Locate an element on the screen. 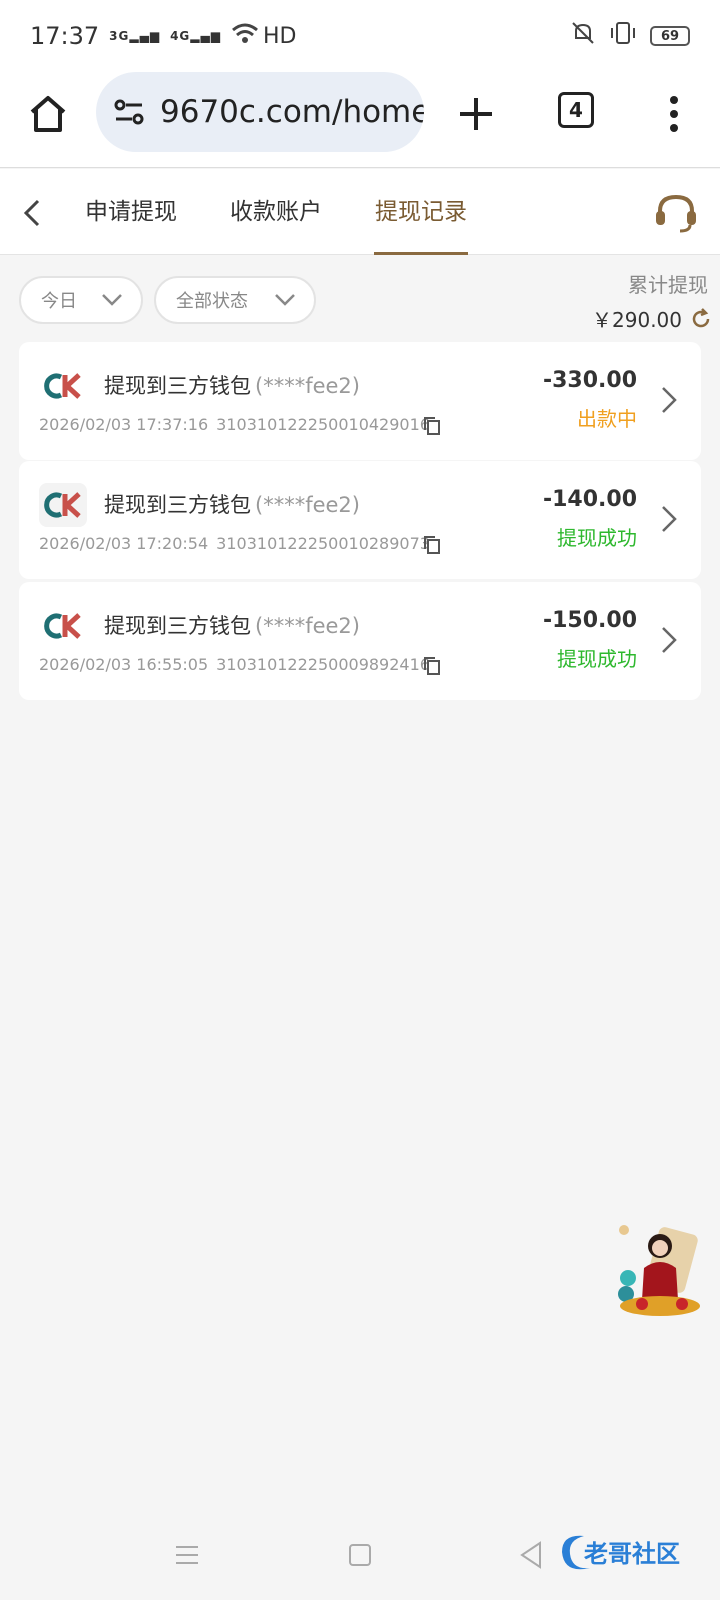 The image size is (720, 1600). hd-label: HD is located at coordinates (279, 36).